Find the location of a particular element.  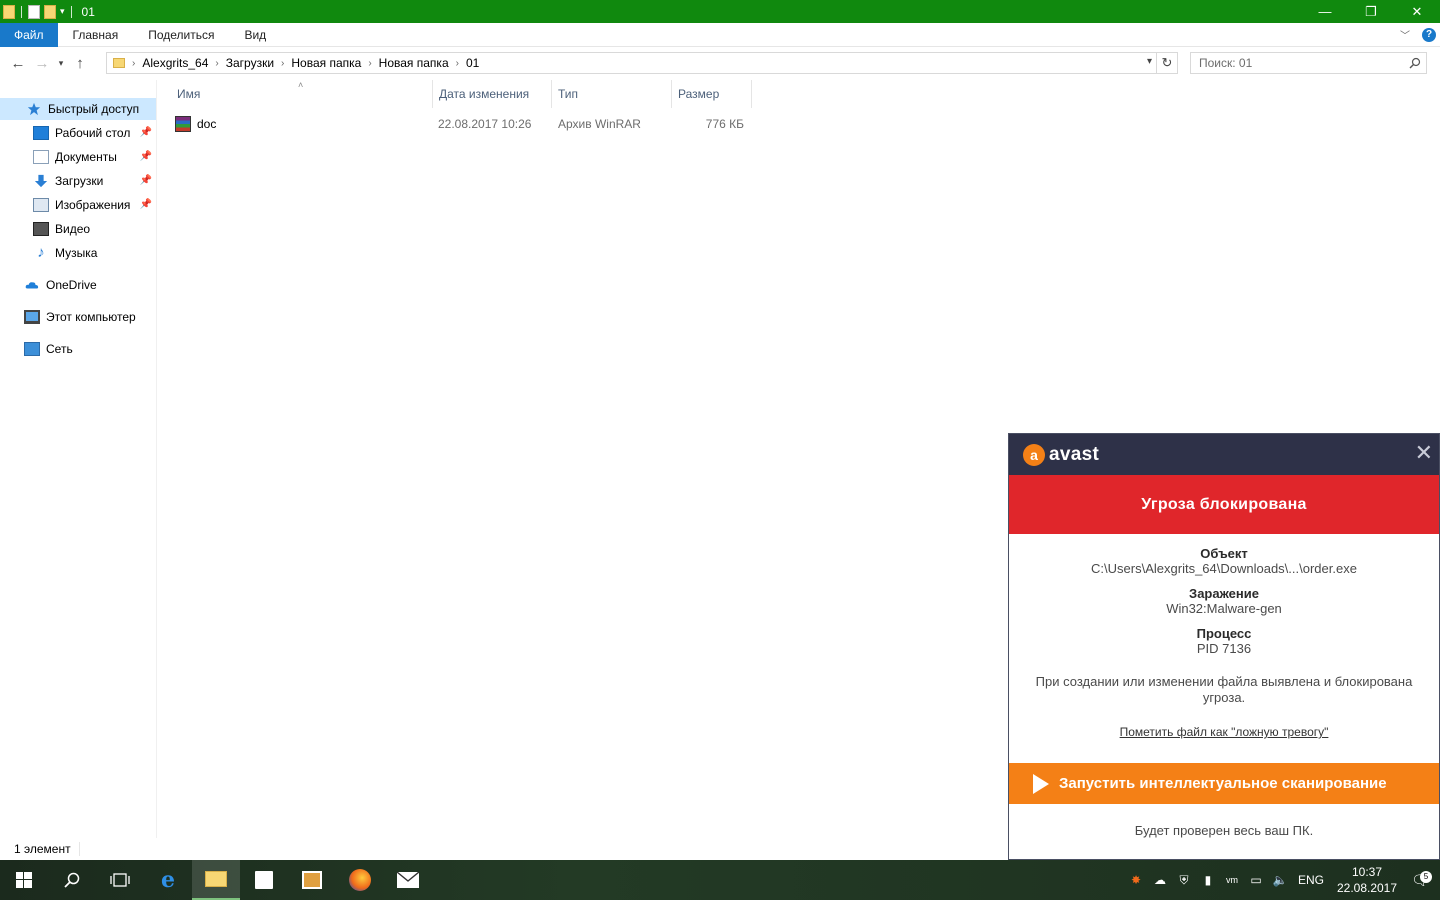

clock-time: 10:37 is located at coordinates (1367, 872).